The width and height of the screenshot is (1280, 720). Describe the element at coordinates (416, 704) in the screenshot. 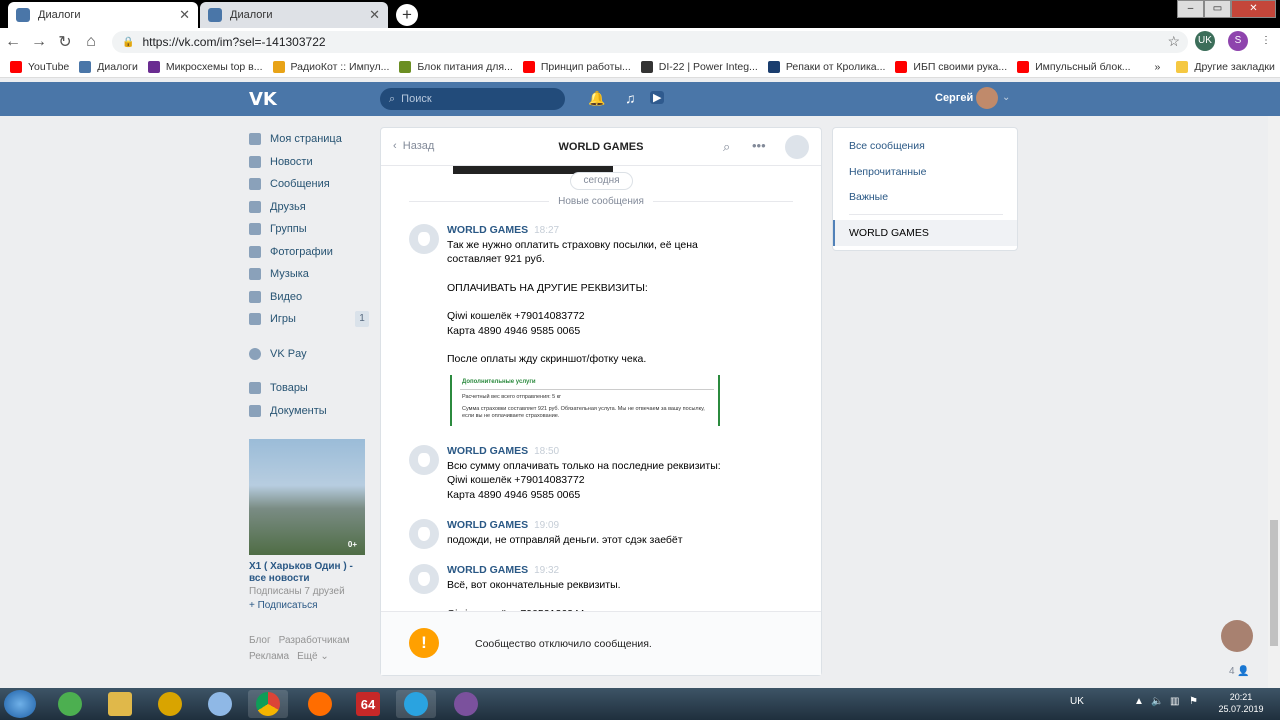

I see `telegram-icon` at that location.